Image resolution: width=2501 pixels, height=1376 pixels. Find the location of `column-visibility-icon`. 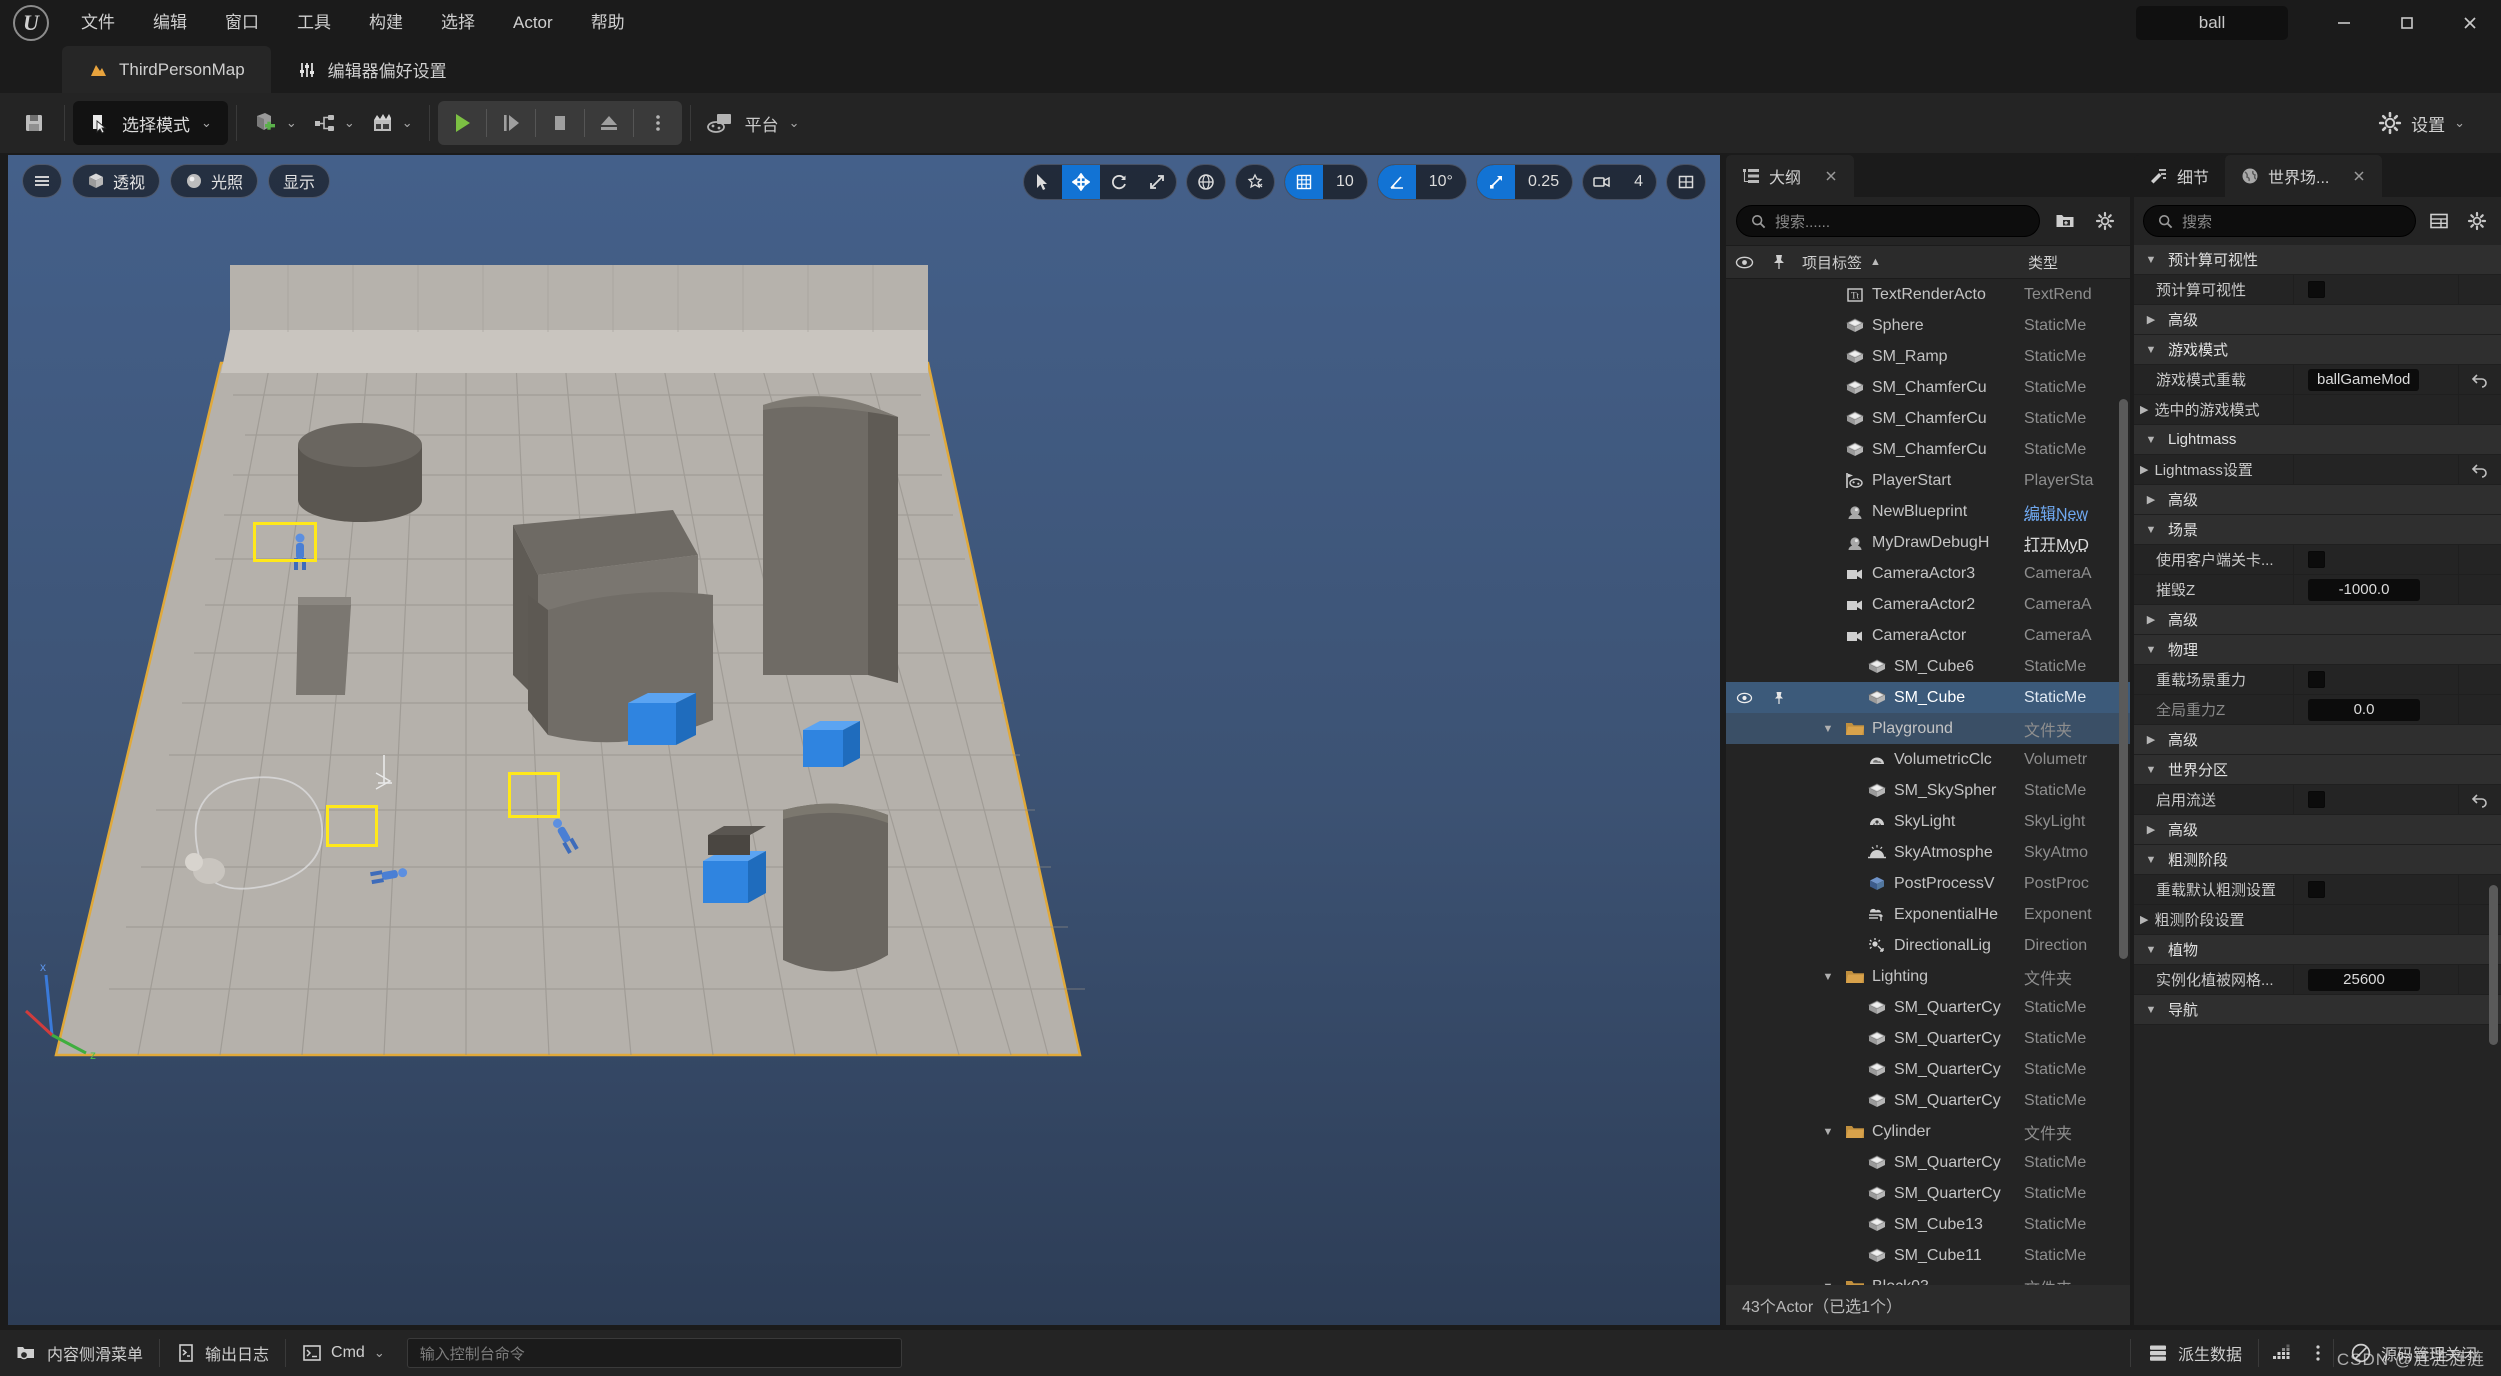

column-visibility-icon is located at coordinates (1744, 262).